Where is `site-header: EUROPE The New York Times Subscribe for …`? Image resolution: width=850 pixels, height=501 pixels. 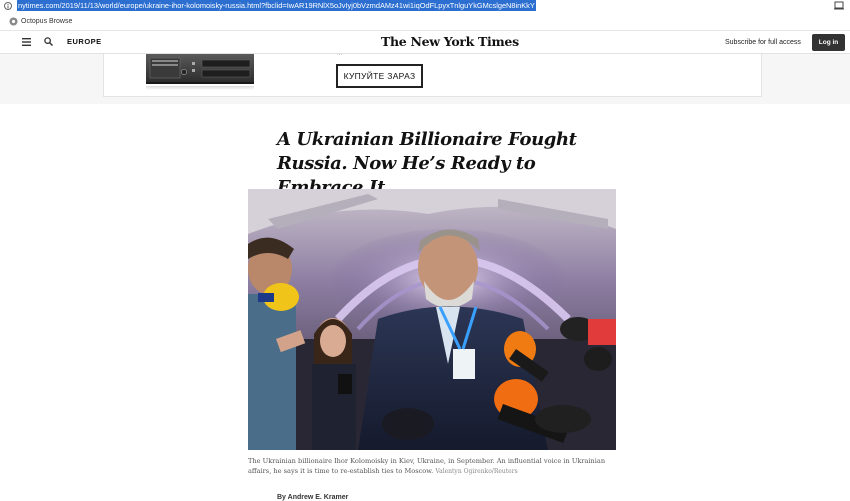 site-header: EUROPE The New York Times Subscribe for … is located at coordinates (425, 42).